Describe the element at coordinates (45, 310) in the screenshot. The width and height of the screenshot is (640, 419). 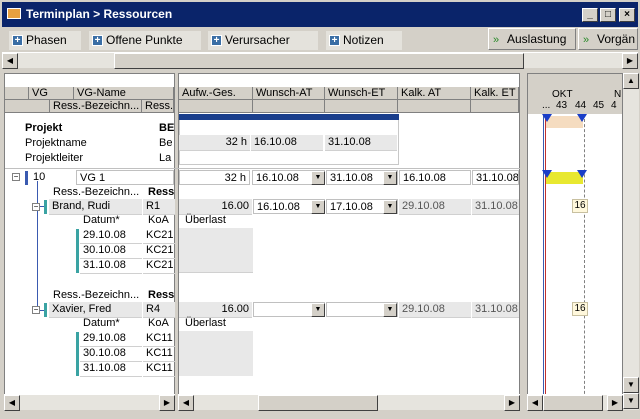
I see `res-marker` at that location.